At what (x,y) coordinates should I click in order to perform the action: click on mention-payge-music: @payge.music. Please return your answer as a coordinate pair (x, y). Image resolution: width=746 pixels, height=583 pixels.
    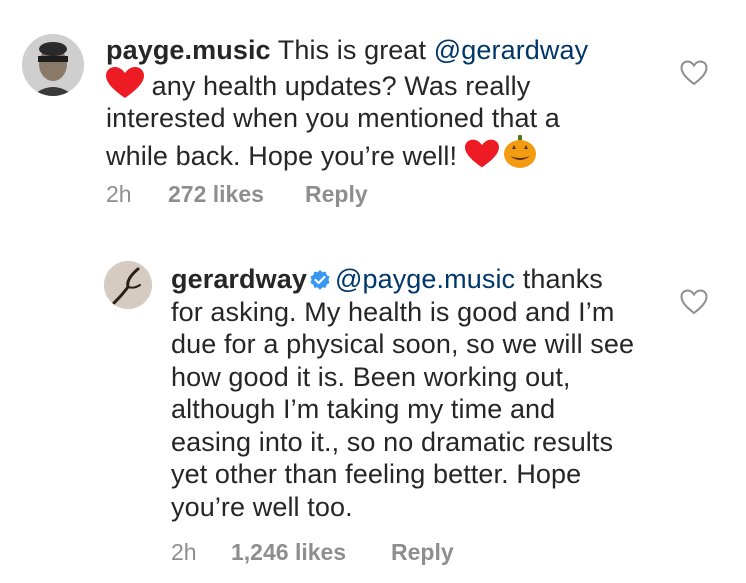
    Looking at the image, I should click on (425, 279).